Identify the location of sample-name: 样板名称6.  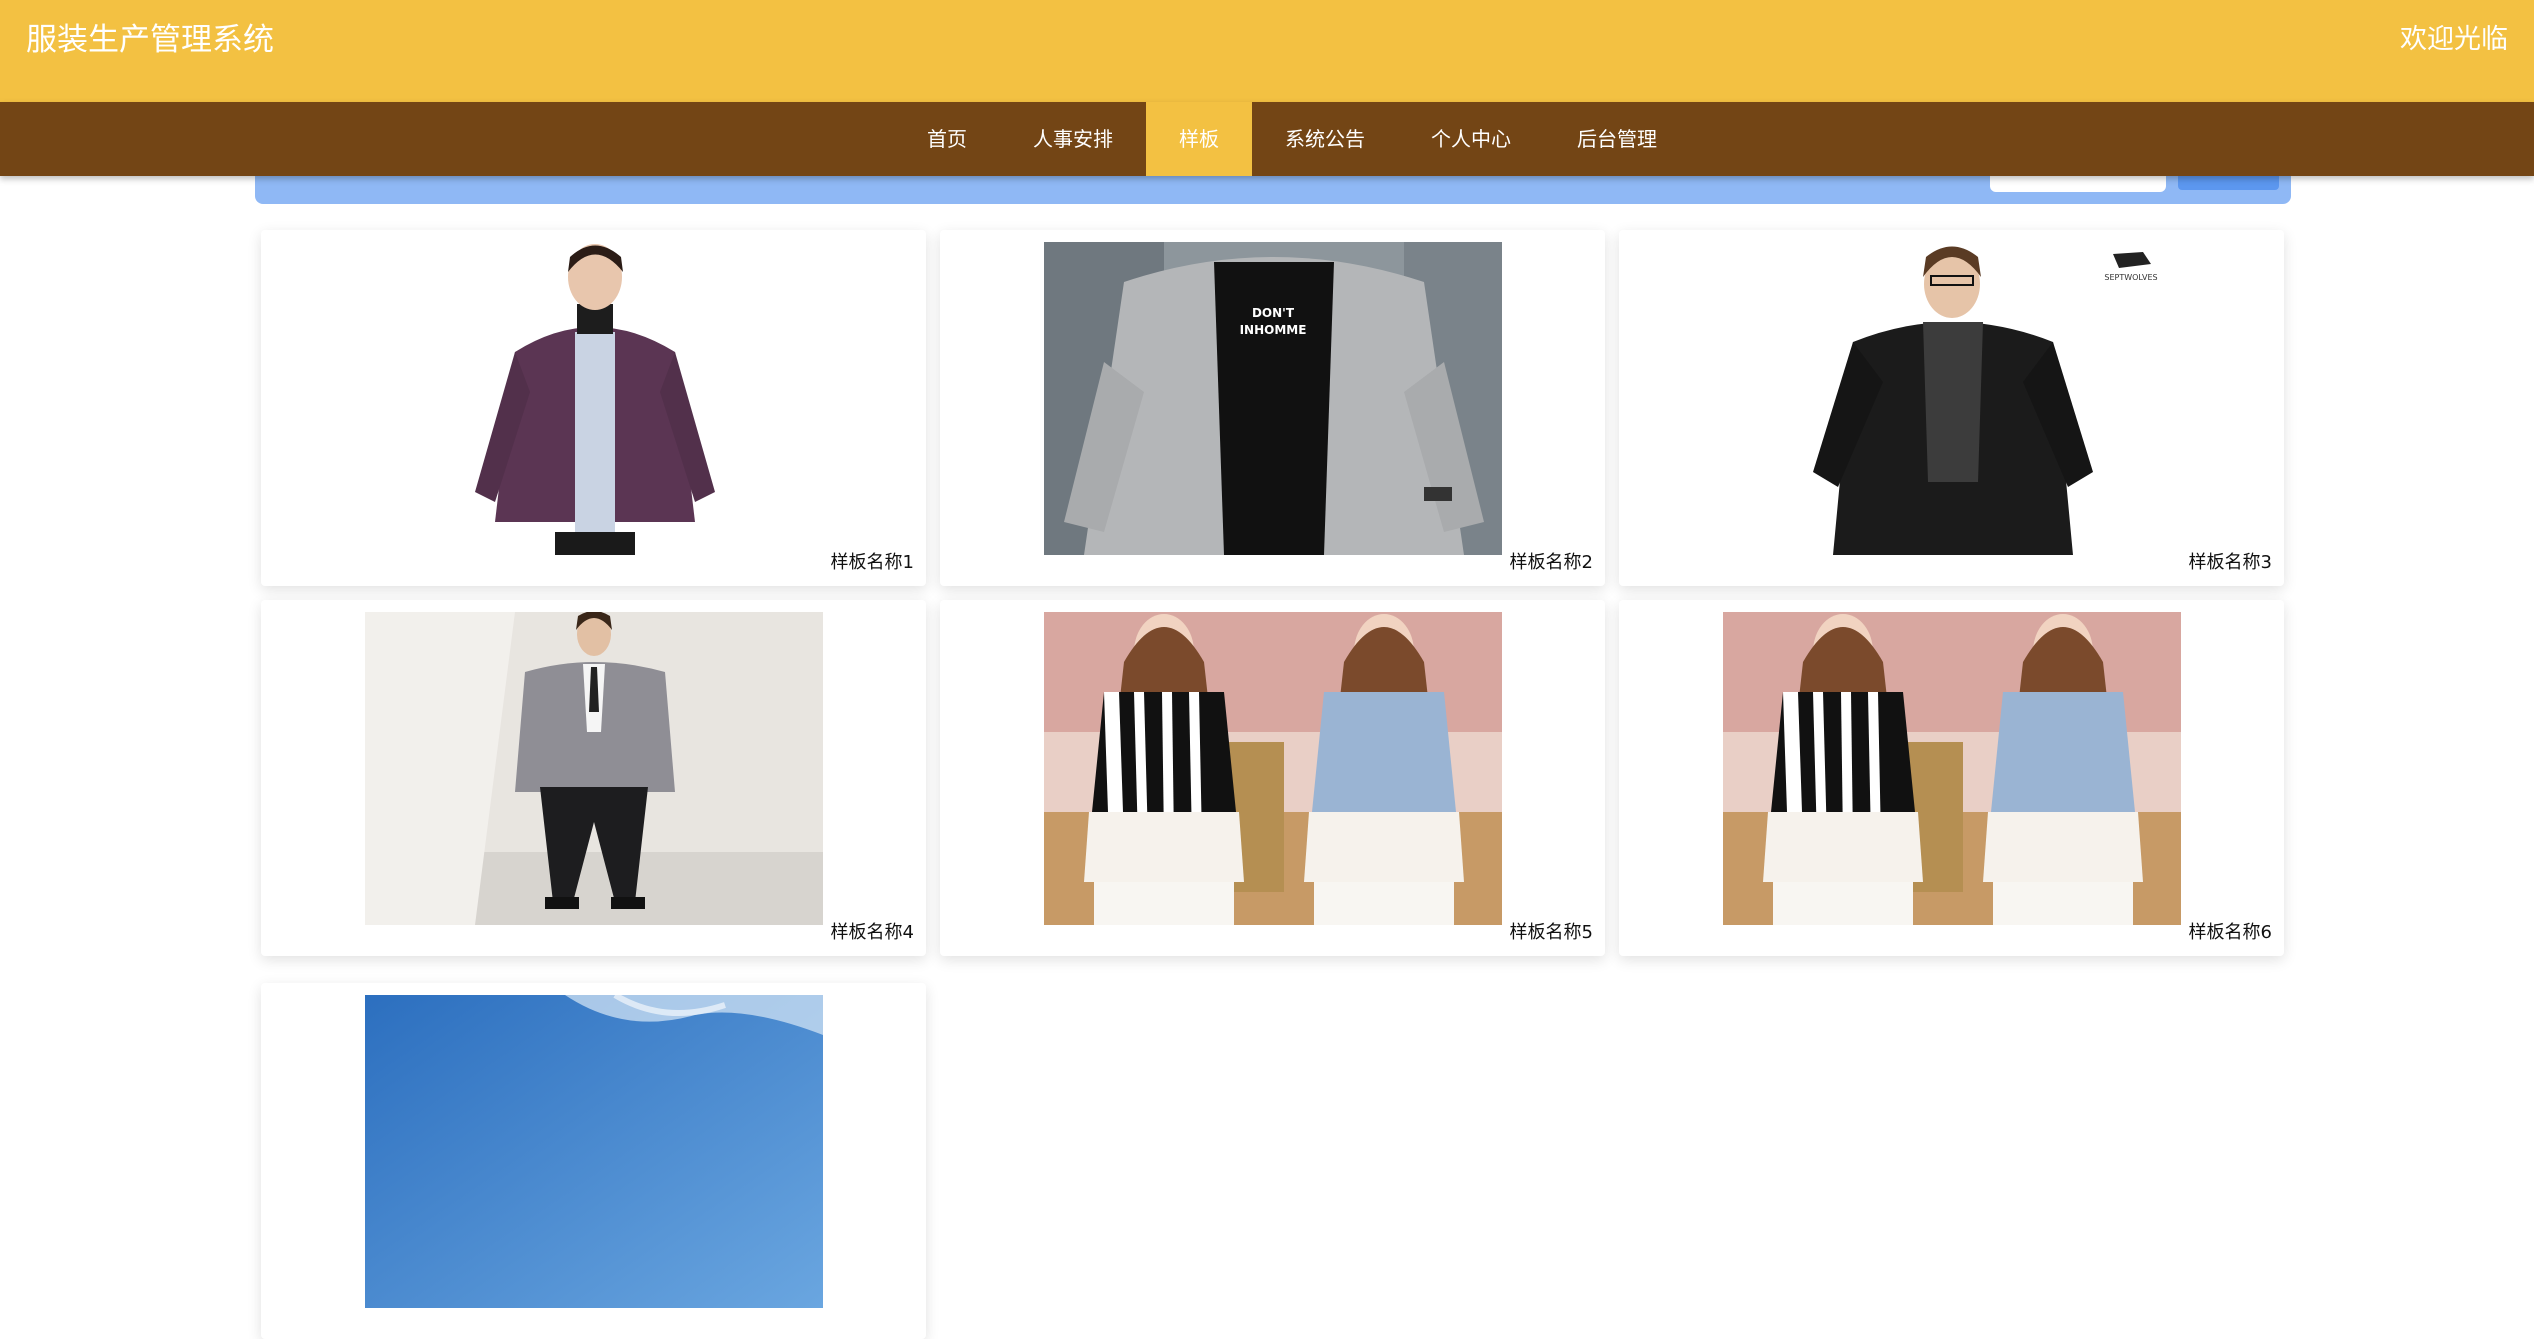
(2230, 932).